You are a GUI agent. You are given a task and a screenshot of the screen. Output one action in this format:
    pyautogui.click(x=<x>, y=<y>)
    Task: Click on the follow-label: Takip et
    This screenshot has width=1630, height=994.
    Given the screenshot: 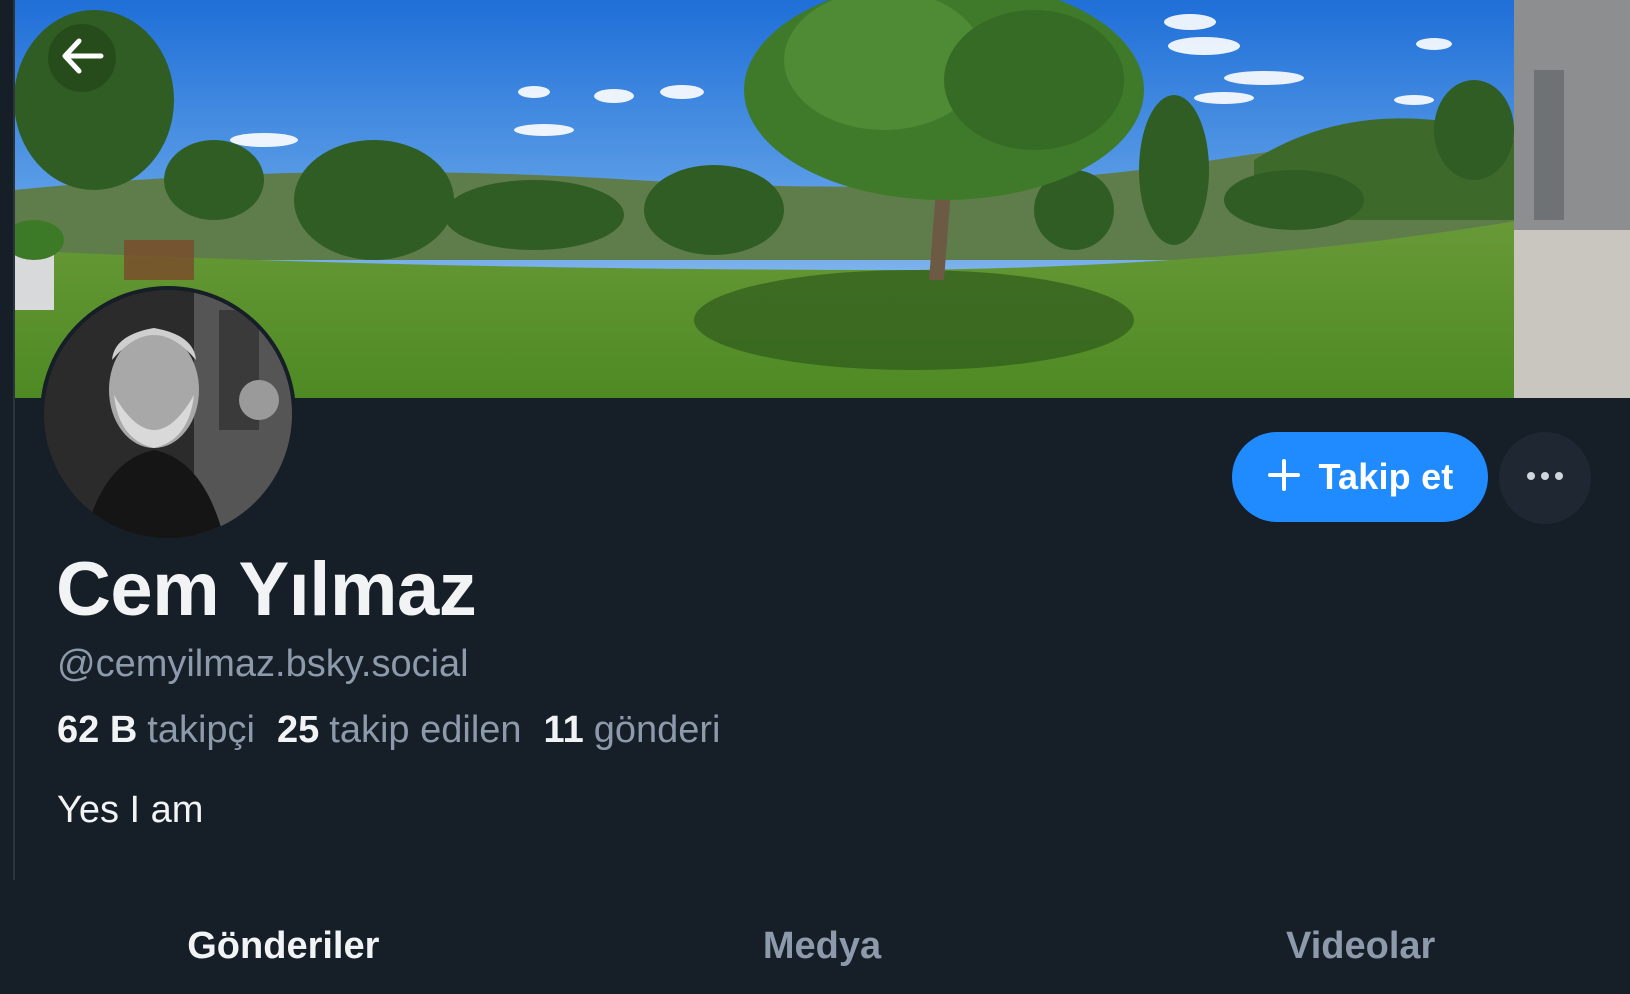 What is the action you would take?
    pyautogui.click(x=1386, y=476)
    